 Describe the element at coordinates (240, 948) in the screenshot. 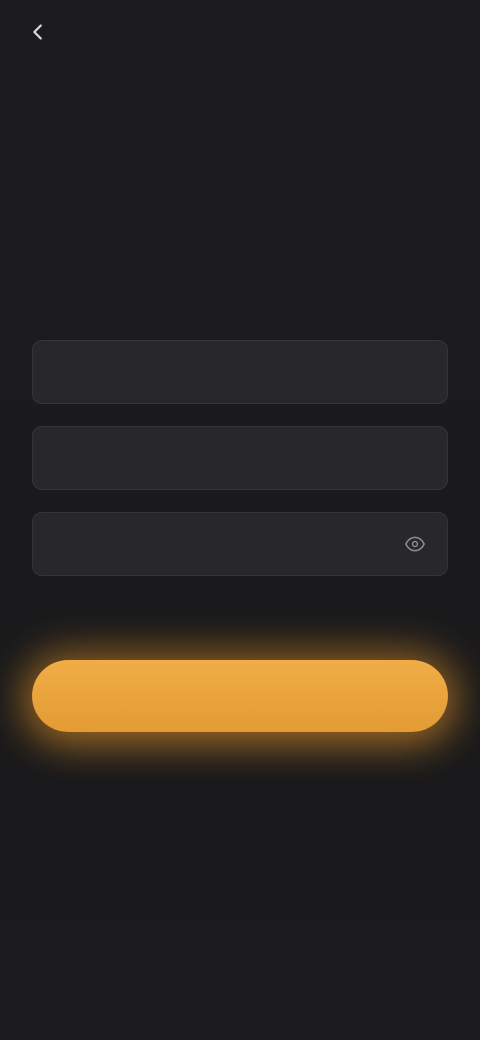

I see `footer` at that location.